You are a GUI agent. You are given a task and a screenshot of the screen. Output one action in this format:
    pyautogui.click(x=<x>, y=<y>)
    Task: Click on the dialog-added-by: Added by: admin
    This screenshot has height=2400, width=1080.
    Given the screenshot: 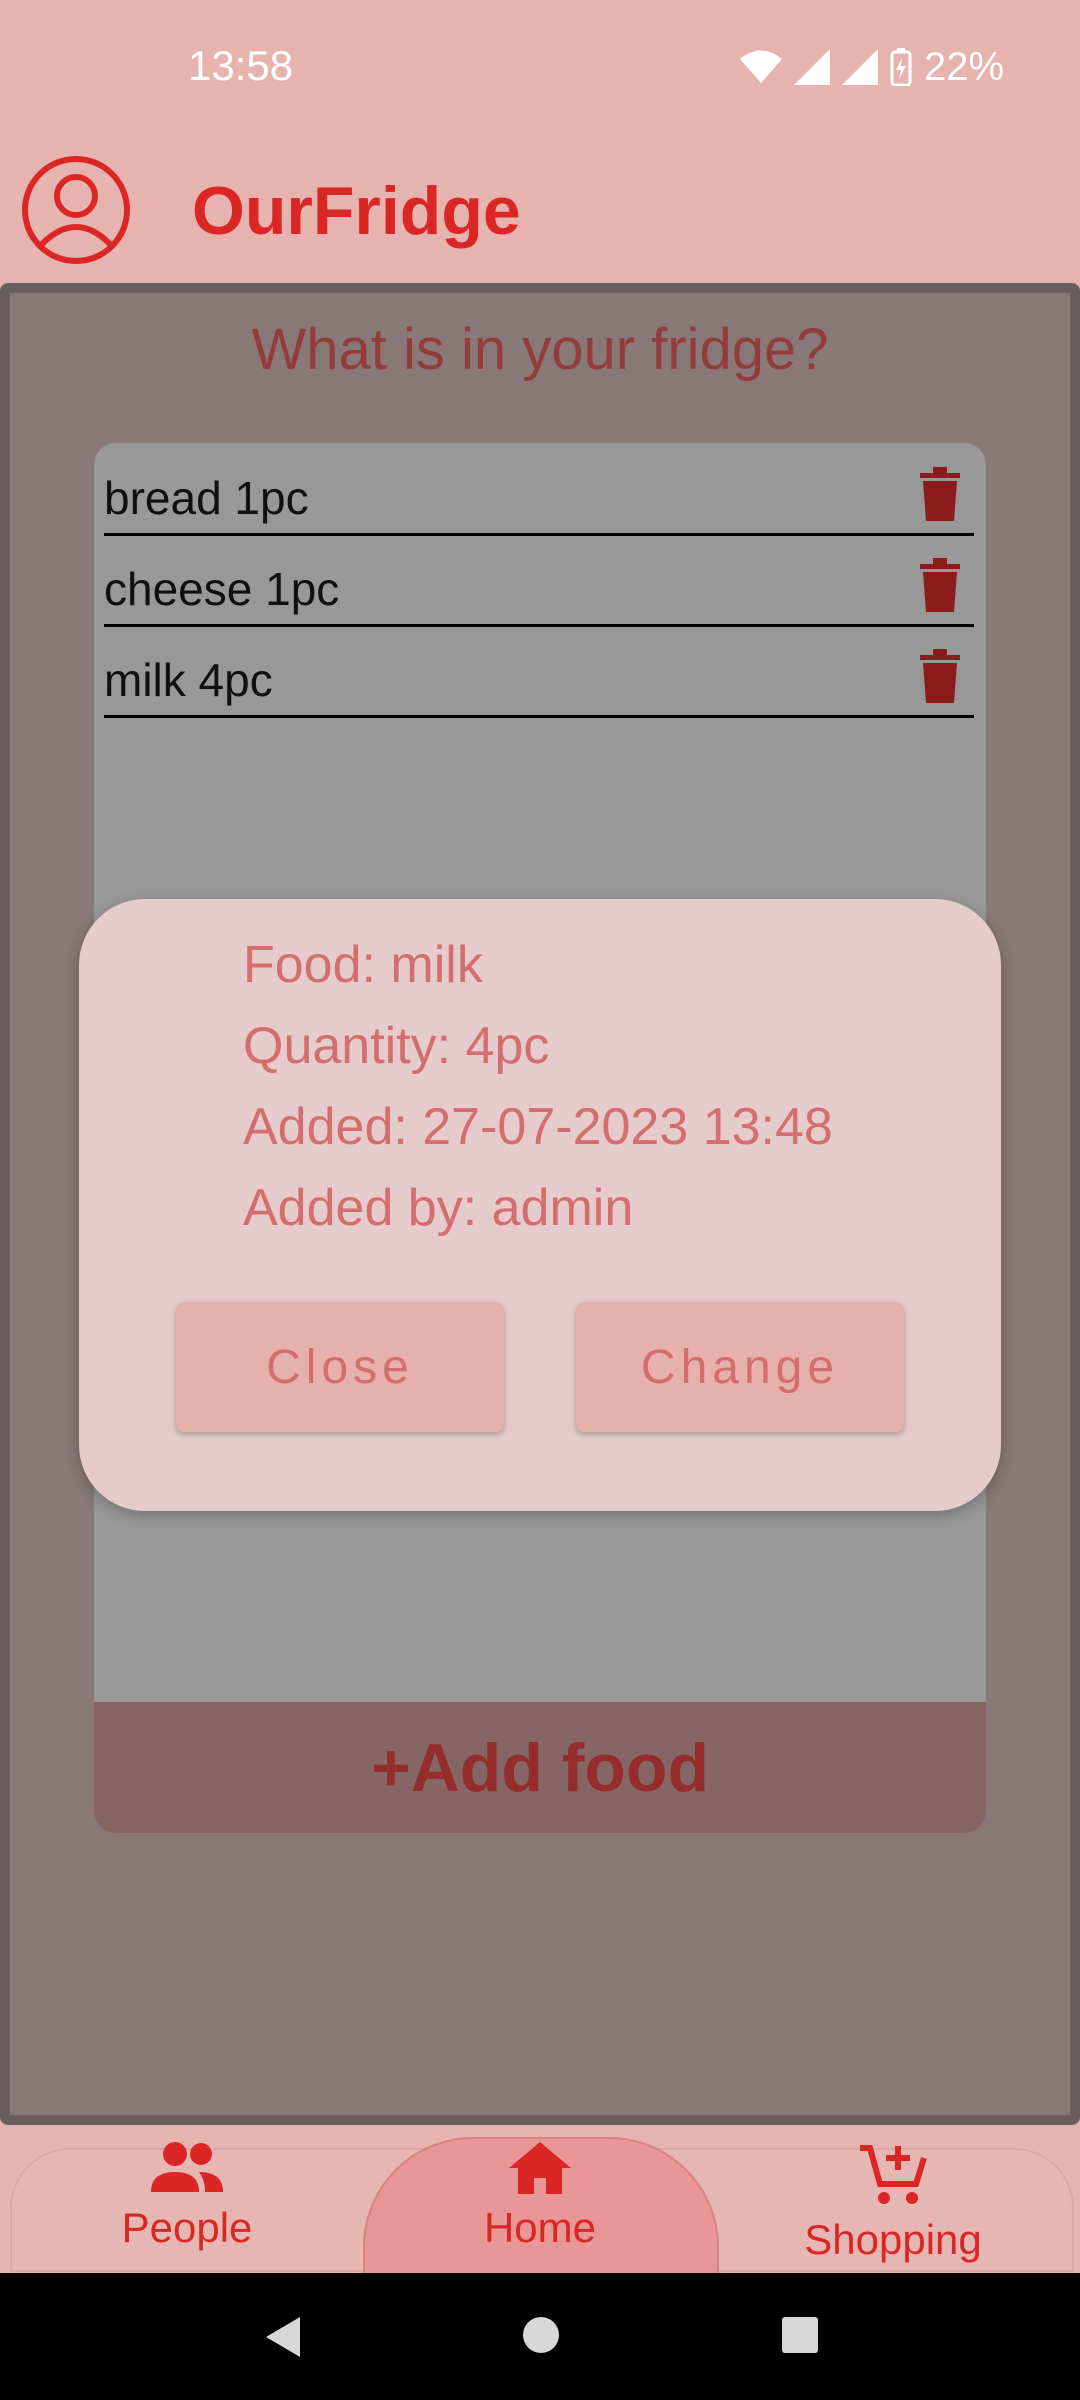 What is the action you would take?
    pyautogui.click(x=438, y=1208)
    